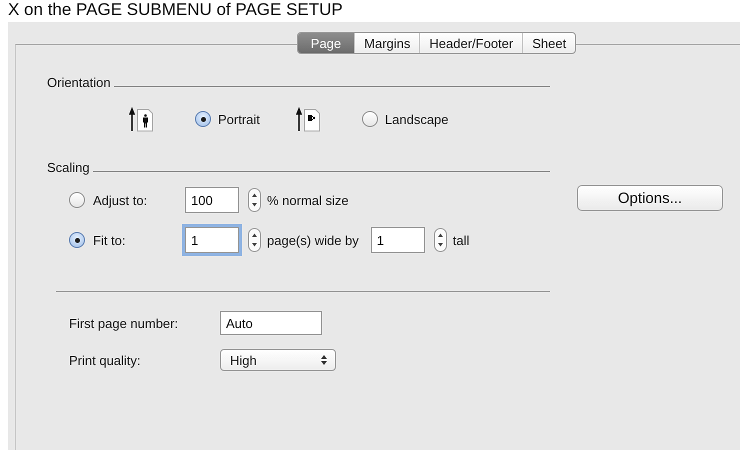  What do you see at coordinates (175, 10) in the screenshot?
I see `caption-text: X on the PAGE SUBMENU of PAGE SETUP` at bounding box center [175, 10].